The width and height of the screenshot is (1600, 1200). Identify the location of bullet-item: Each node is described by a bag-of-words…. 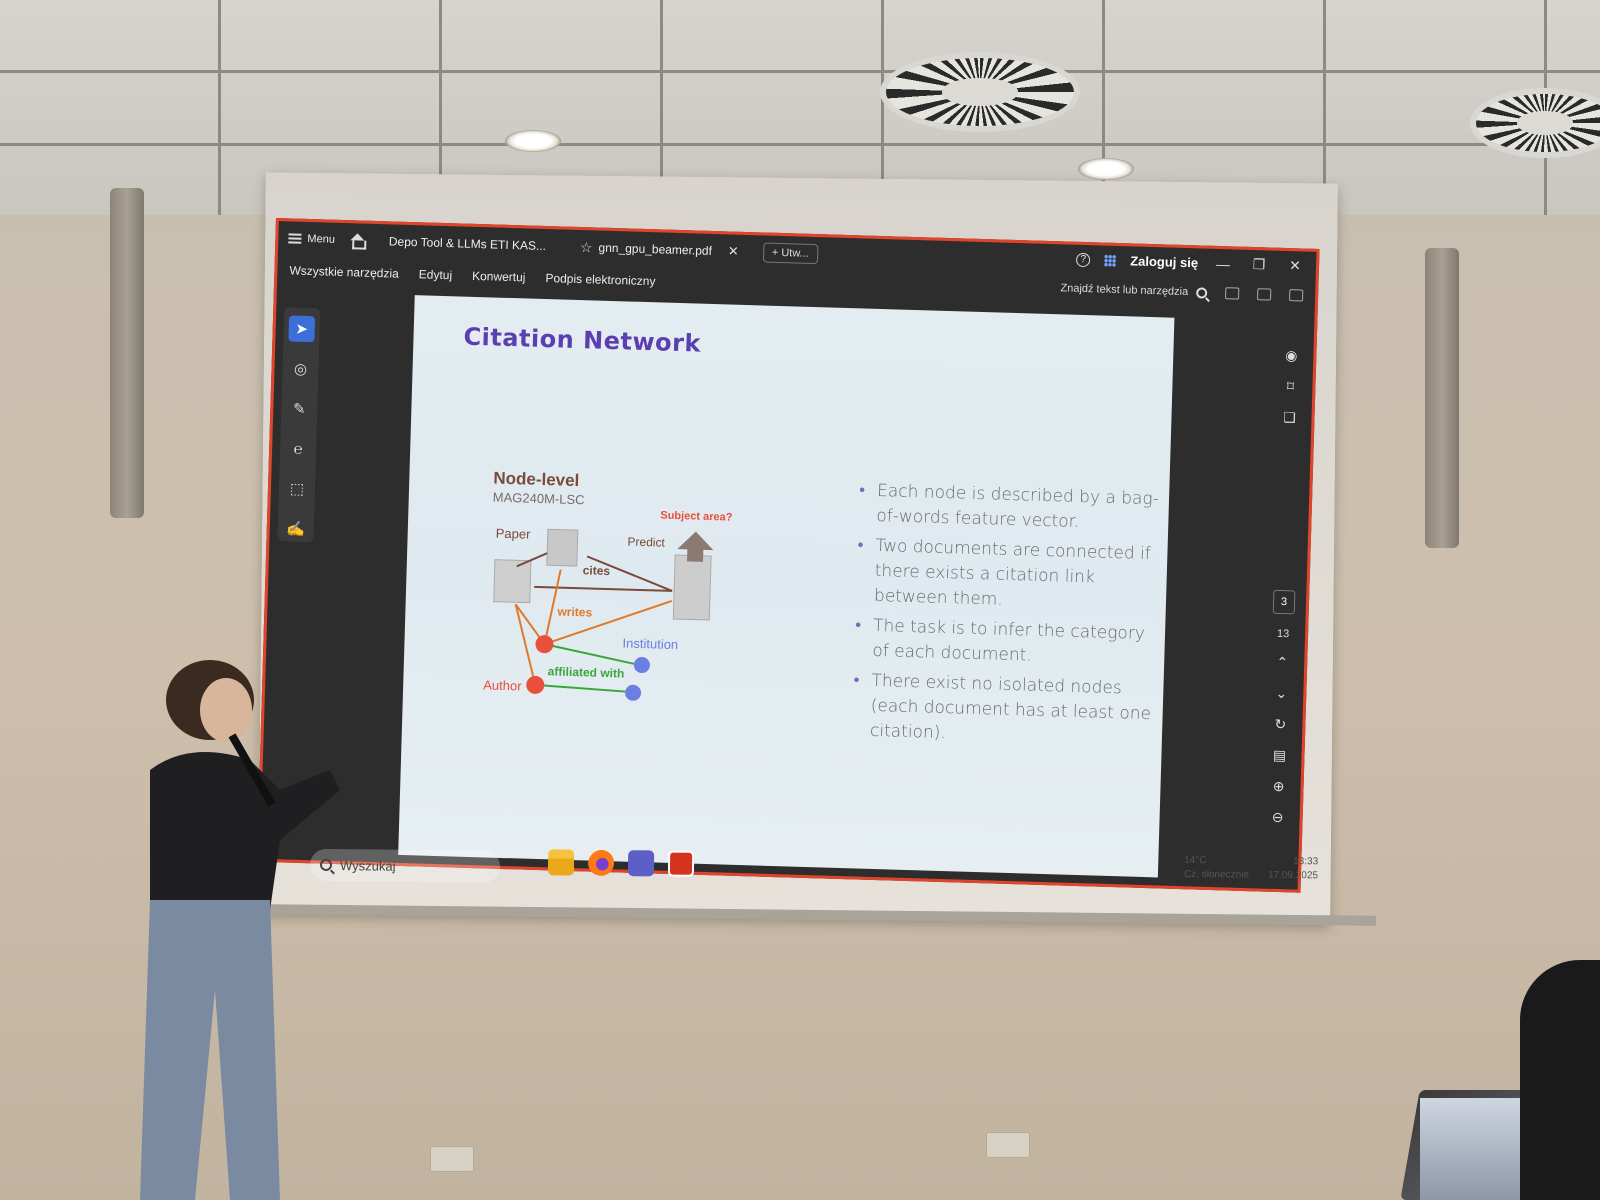
(1011, 507).